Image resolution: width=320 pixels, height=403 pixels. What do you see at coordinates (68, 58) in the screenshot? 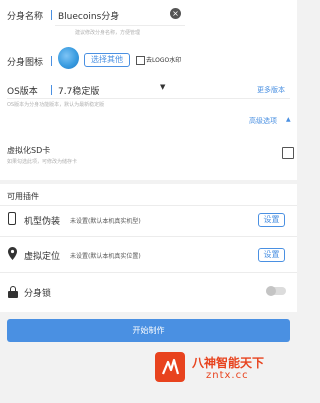
I see `app-icon` at bounding box center [68, 58].